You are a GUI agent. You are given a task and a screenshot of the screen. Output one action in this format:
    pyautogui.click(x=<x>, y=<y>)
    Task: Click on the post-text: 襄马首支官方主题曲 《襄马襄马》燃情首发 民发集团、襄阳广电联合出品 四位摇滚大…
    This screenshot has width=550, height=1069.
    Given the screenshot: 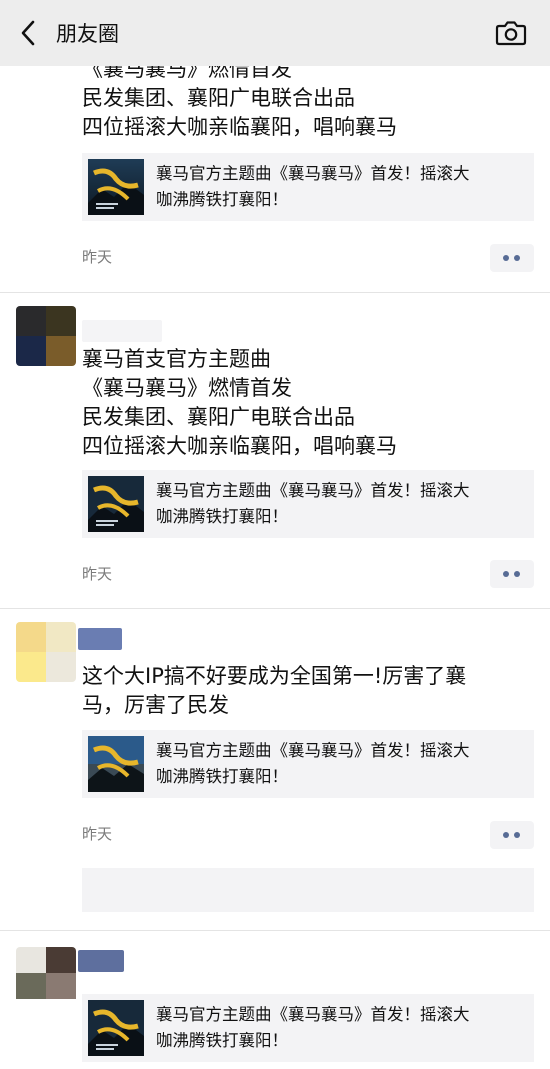 What is the action you would take?
    pyautogui.click(x=302, y=403)
    